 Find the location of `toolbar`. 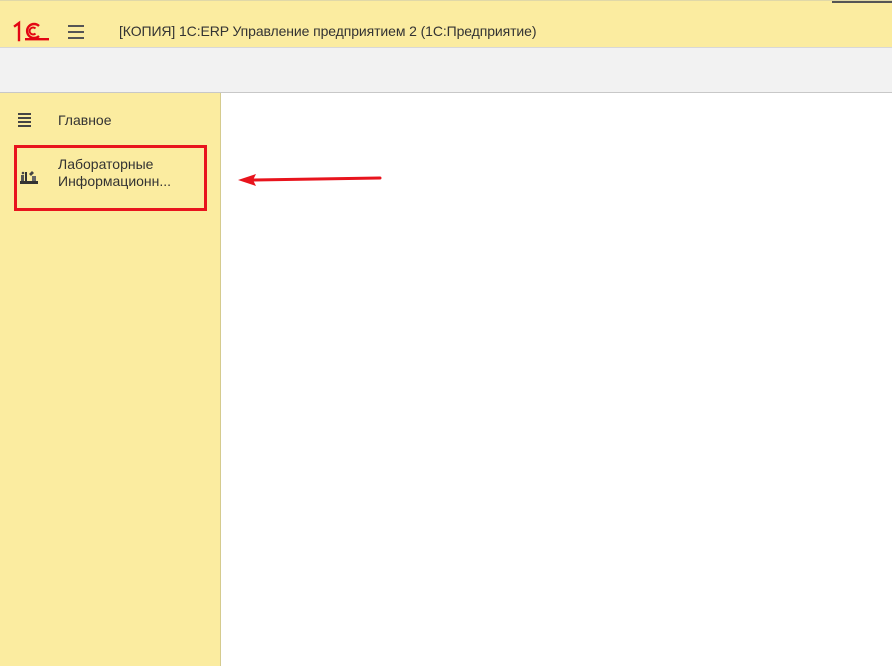

toolbar is located at coordinates (446, 70).